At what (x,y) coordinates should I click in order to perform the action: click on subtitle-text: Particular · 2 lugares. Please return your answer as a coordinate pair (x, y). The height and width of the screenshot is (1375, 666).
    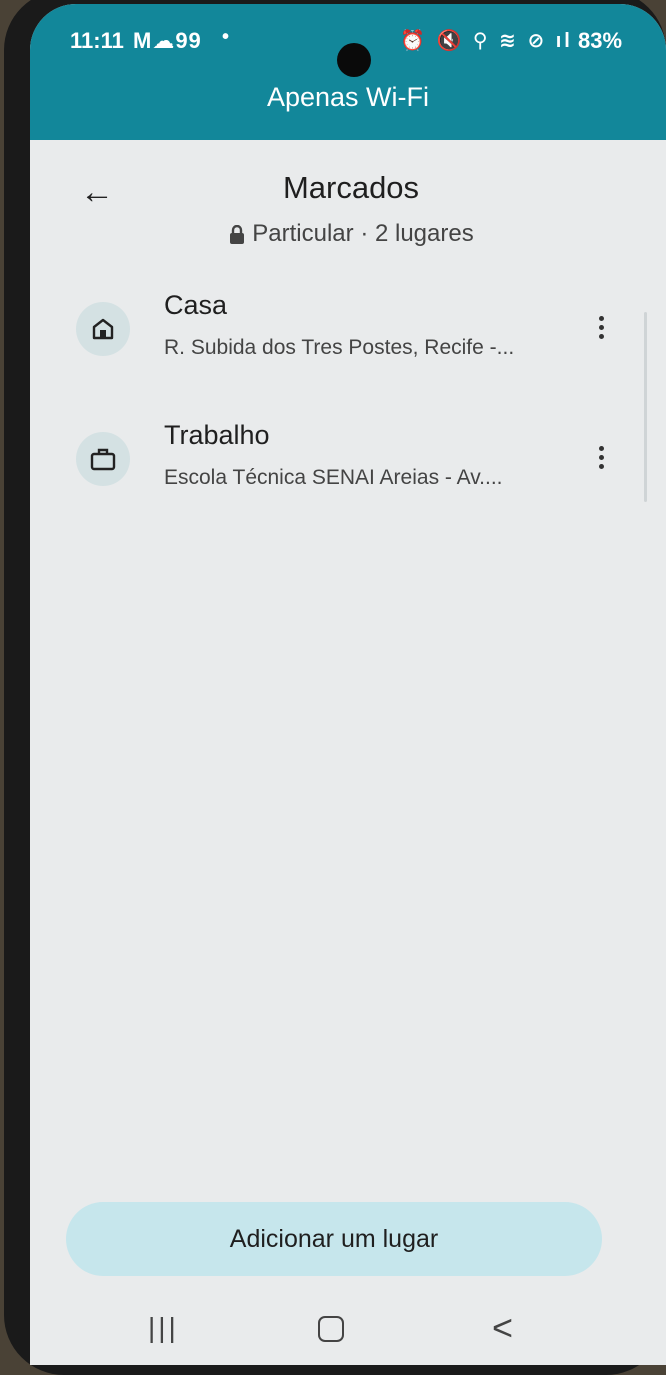
    Looking at the image, I should click on (363, 233).